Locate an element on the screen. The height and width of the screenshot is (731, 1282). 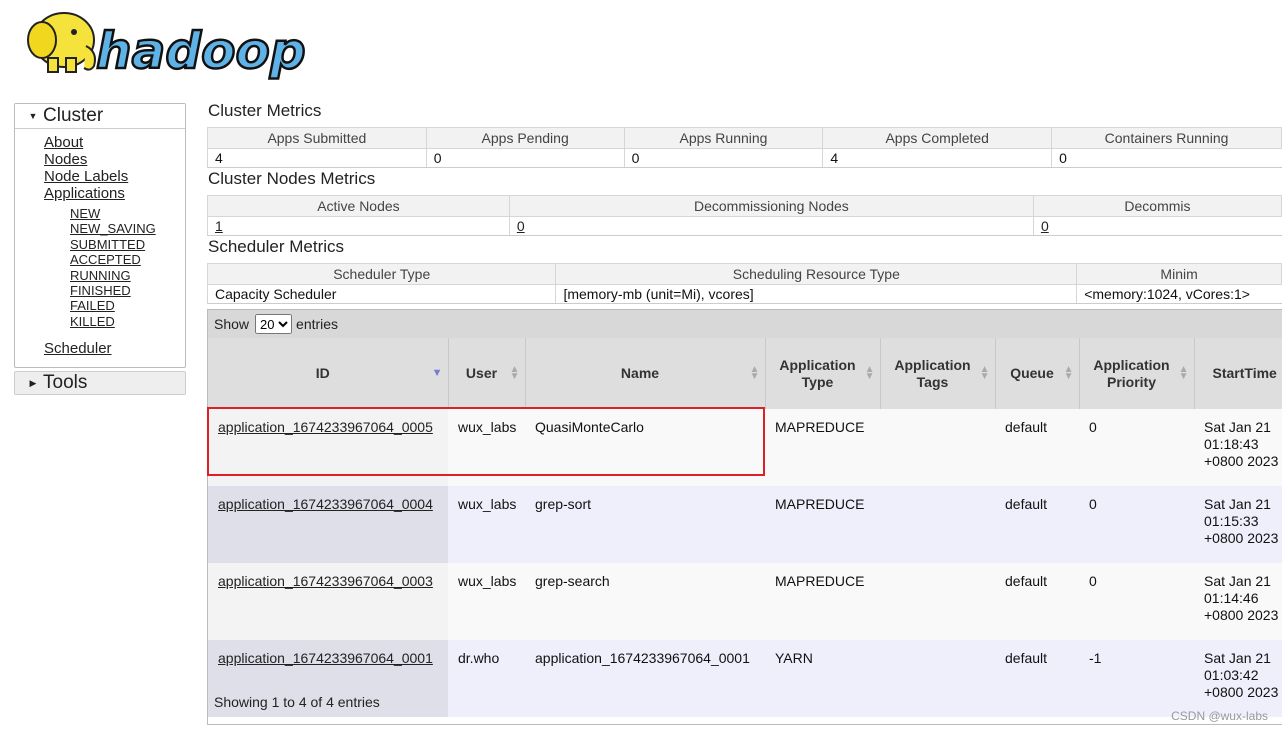
metric-value: 4 is located at coordinates (317, 158).